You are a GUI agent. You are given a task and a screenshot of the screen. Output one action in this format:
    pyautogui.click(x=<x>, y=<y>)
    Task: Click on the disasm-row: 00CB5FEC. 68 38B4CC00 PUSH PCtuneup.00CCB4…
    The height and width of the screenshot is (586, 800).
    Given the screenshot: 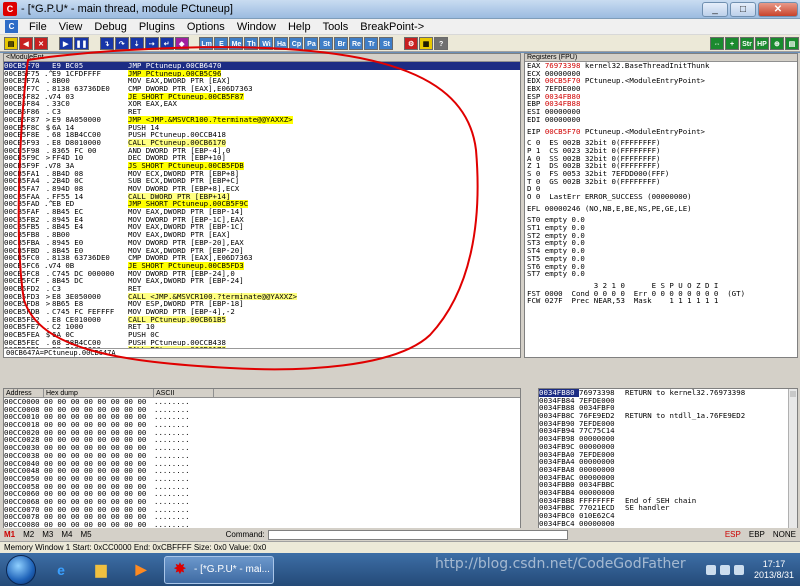 What is the action you would take?
    pyautogui.click(x=262, y=343)
    